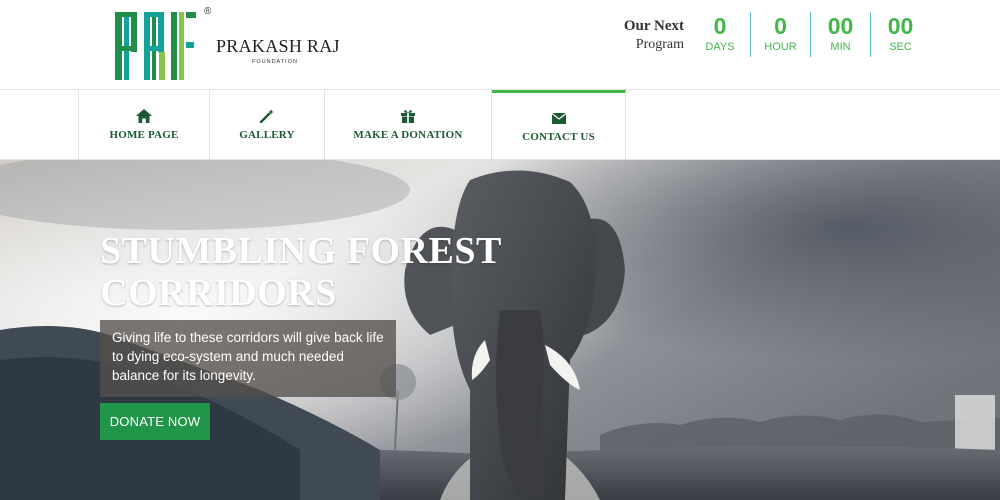 This screenshot has height=500, width=1000. What do you see at coordinates (642, 36) in the screenshot?
I see `next-program-label: Our Next Program` at bounding box center [642, 36].